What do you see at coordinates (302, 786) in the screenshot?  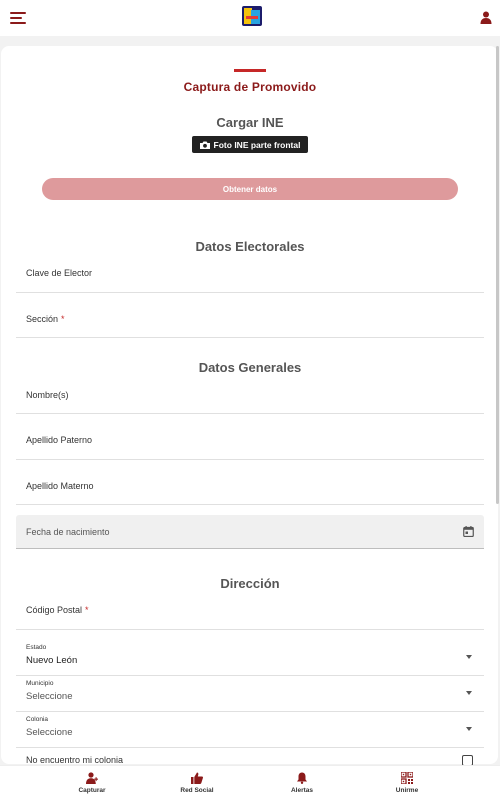 I see `nav-alertas: Alertas` at bounding box center [302, 786].